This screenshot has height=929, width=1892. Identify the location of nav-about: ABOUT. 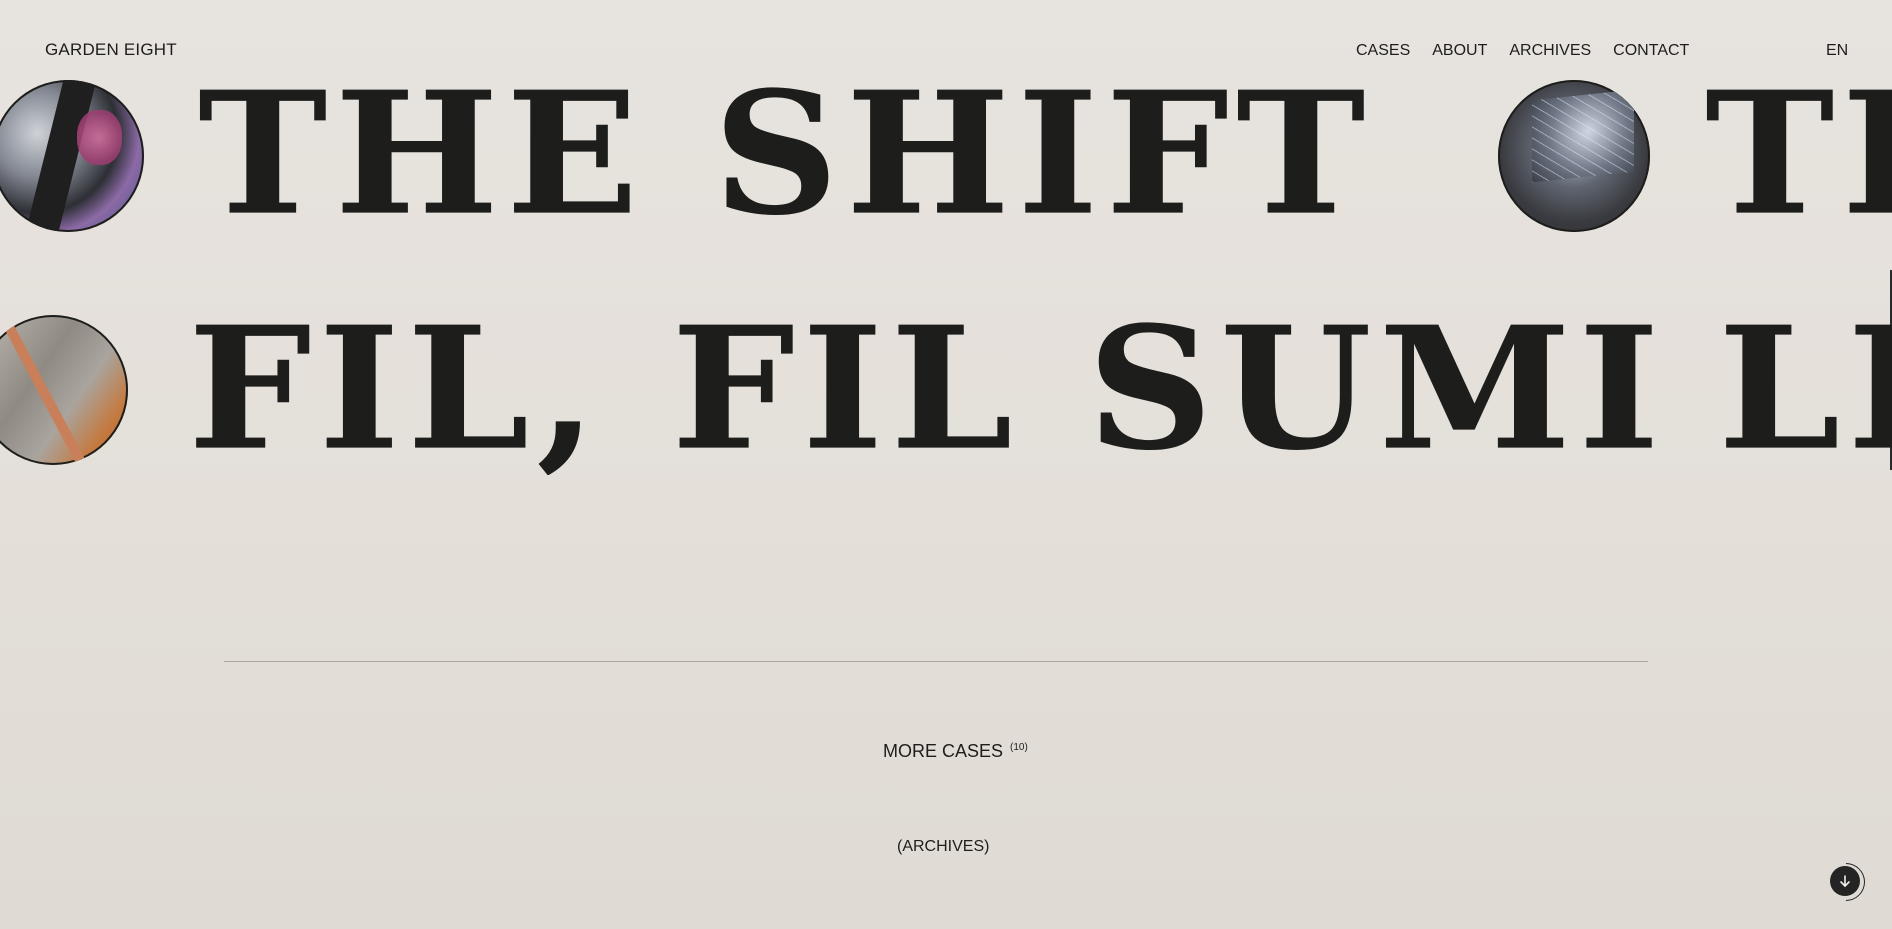
(1459, 51).